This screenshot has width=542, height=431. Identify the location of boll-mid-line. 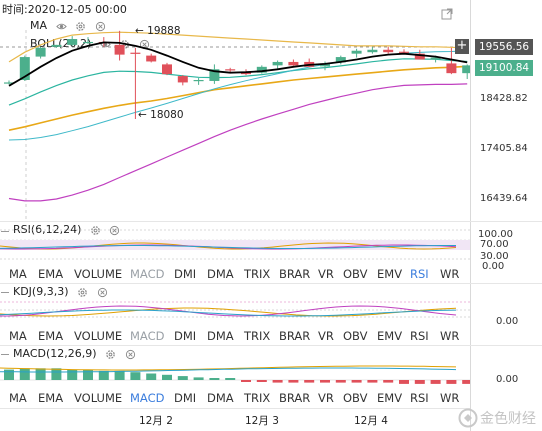
(238, 98).